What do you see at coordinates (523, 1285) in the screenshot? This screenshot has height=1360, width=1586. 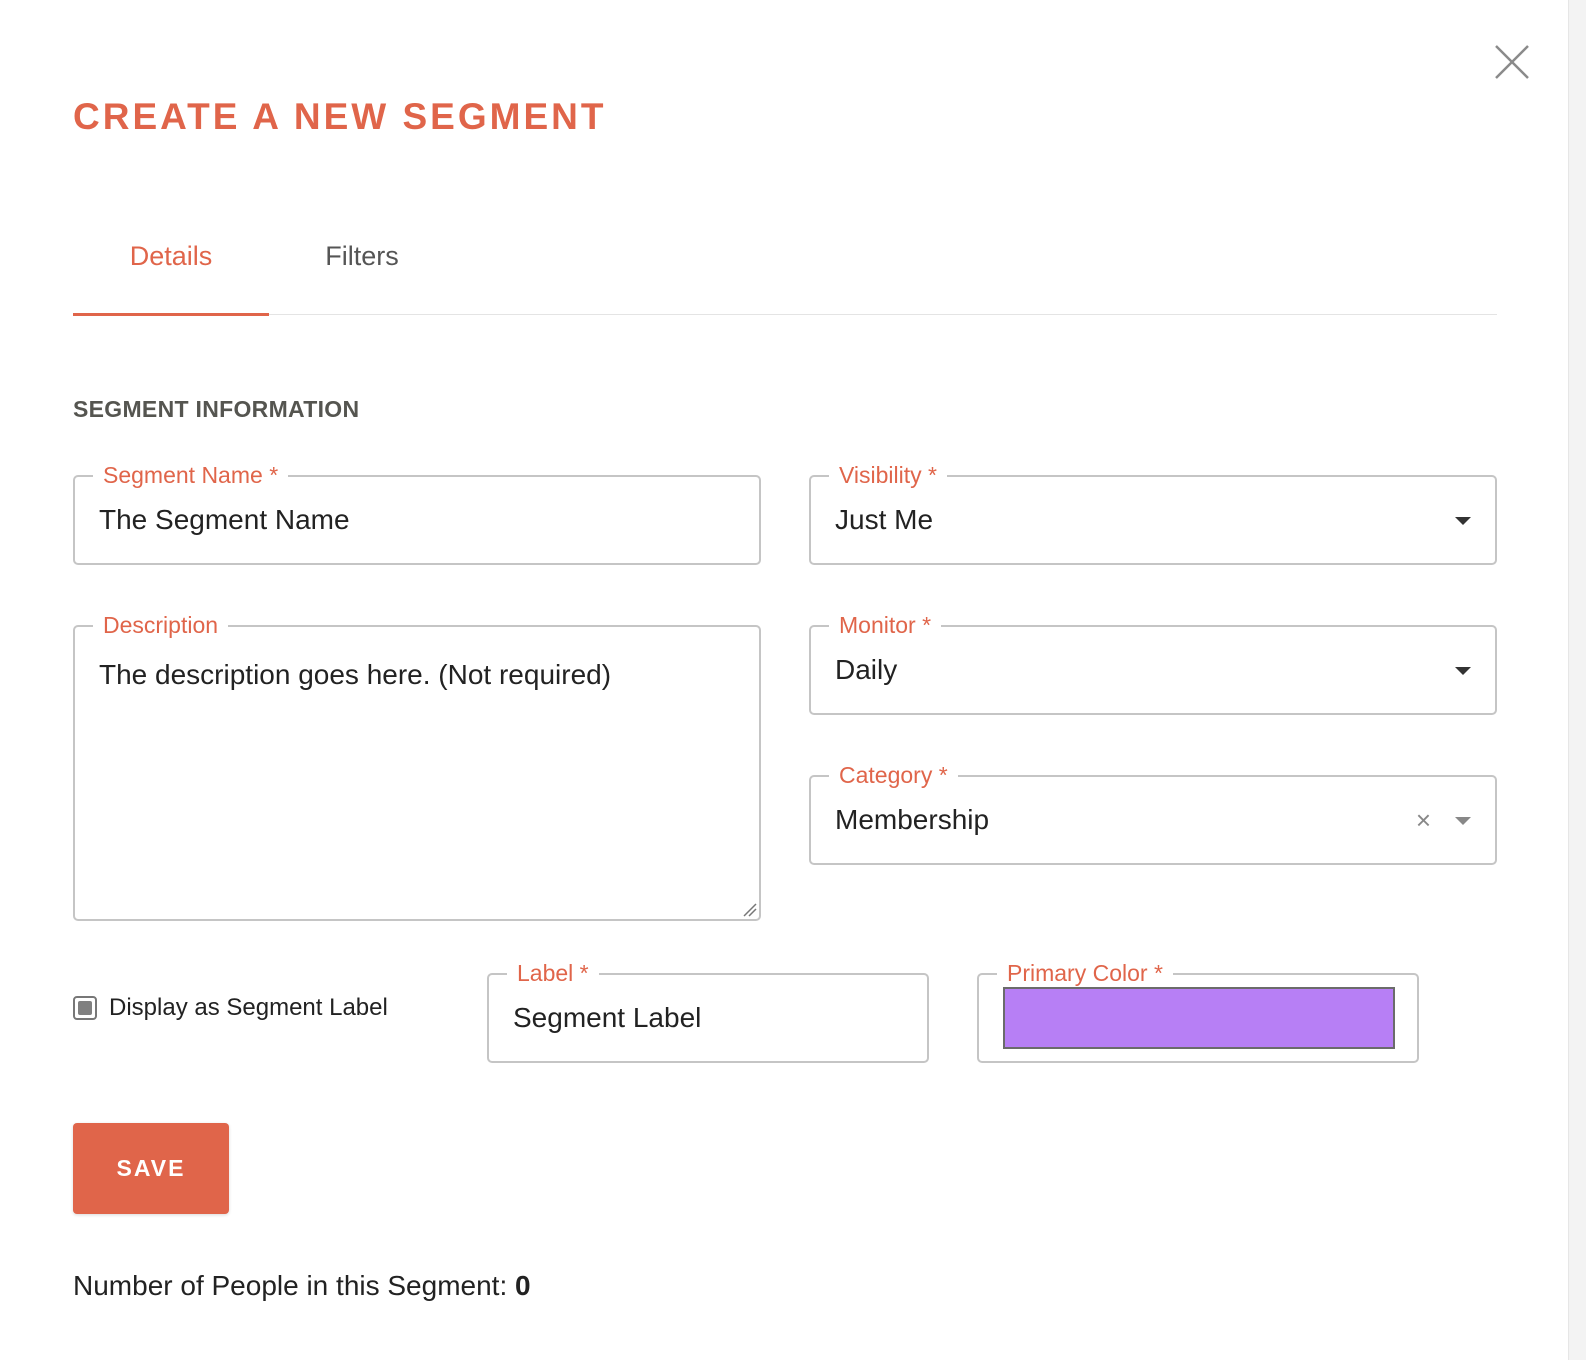 I see `people-count-value: 0` at bounding box center [523, 1285].